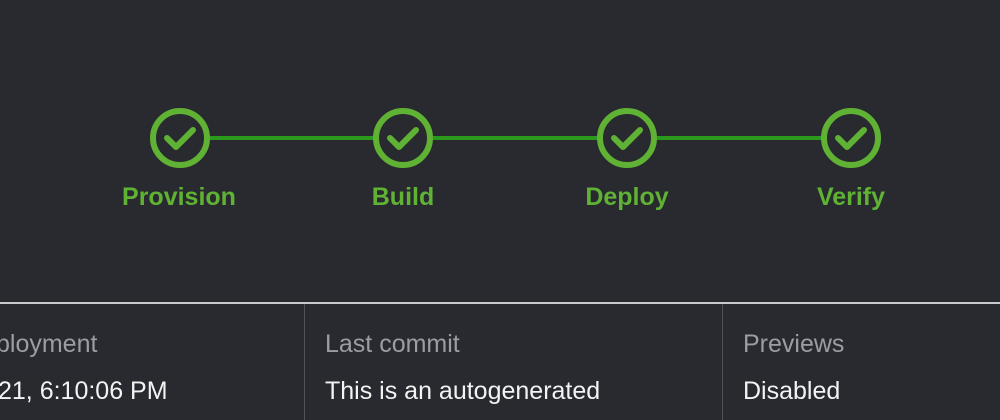  Describe the element at coordinates (392, 344) in the screenshot. I see `last-commit-label: Last commit` at that location.